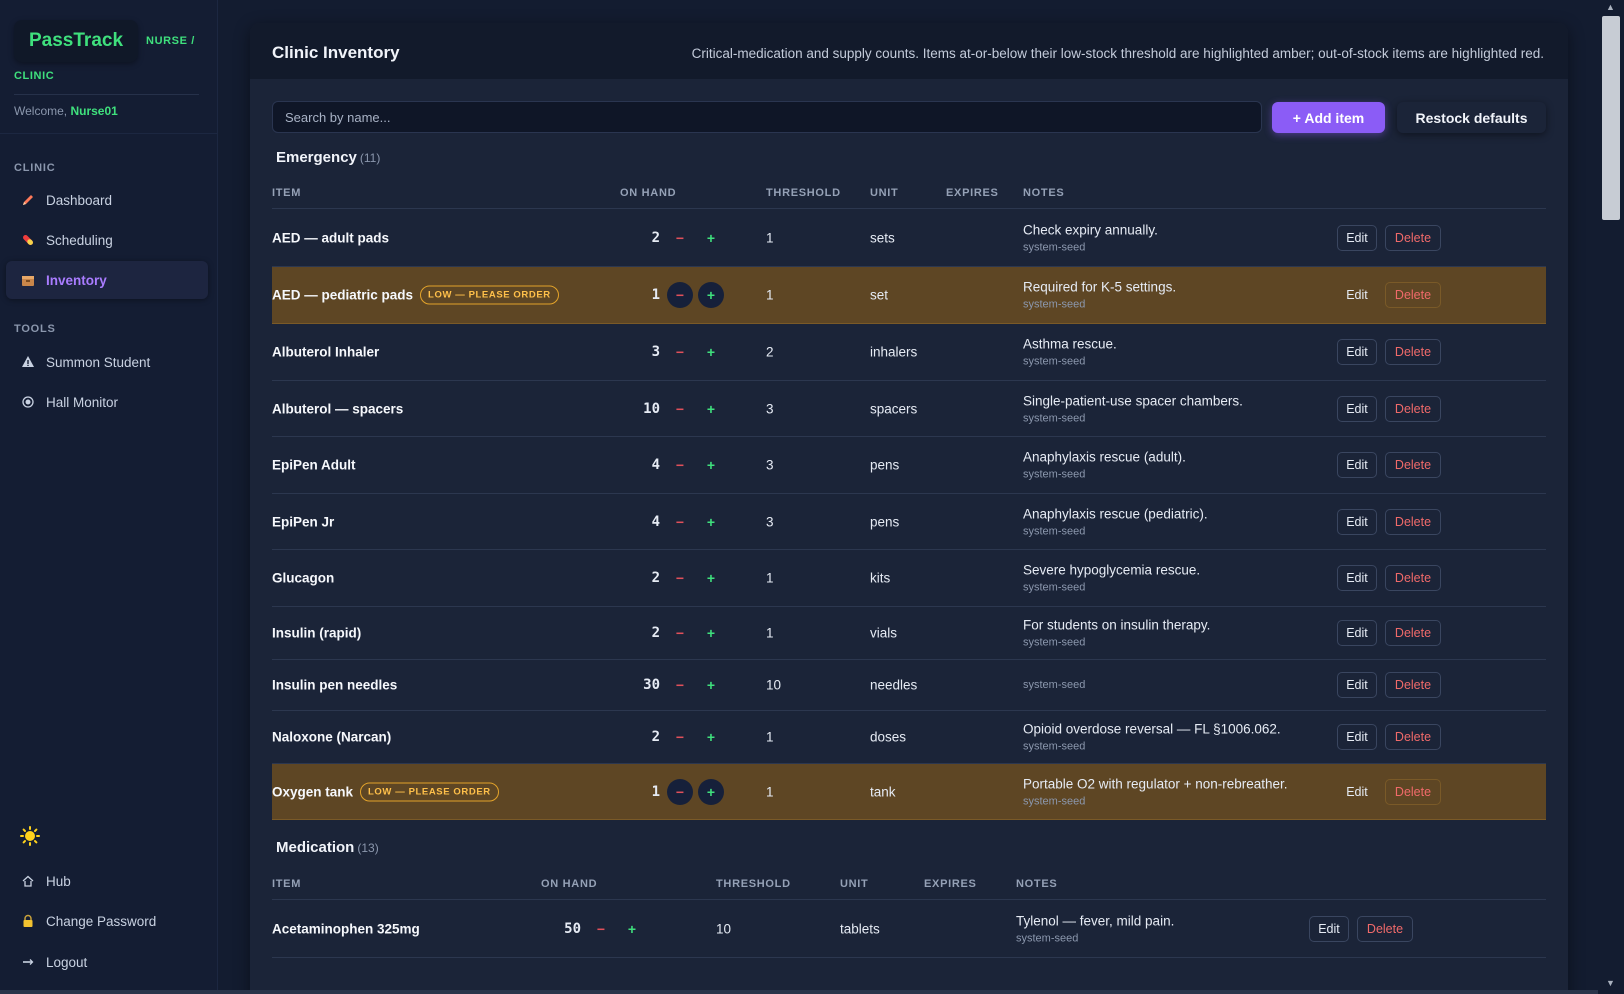 Image resolution: width=1624 pixels, height=994 pixels. Describe the element at coordinates (1328, 117) in the screenshot. I see `add-item-button: + Add item` at that location.